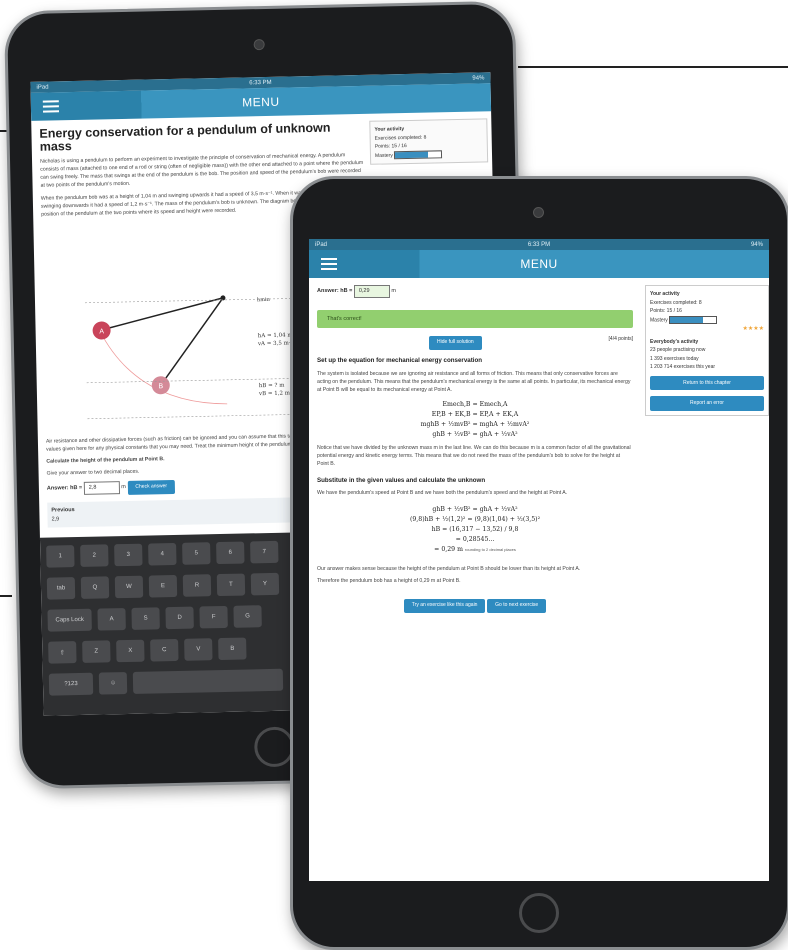 This screenshot has width=788, height=950. What do you see at coordinates (130, 651) in the screenshot?
I see `keyboard-key: X` at bounding box center [130, 651].